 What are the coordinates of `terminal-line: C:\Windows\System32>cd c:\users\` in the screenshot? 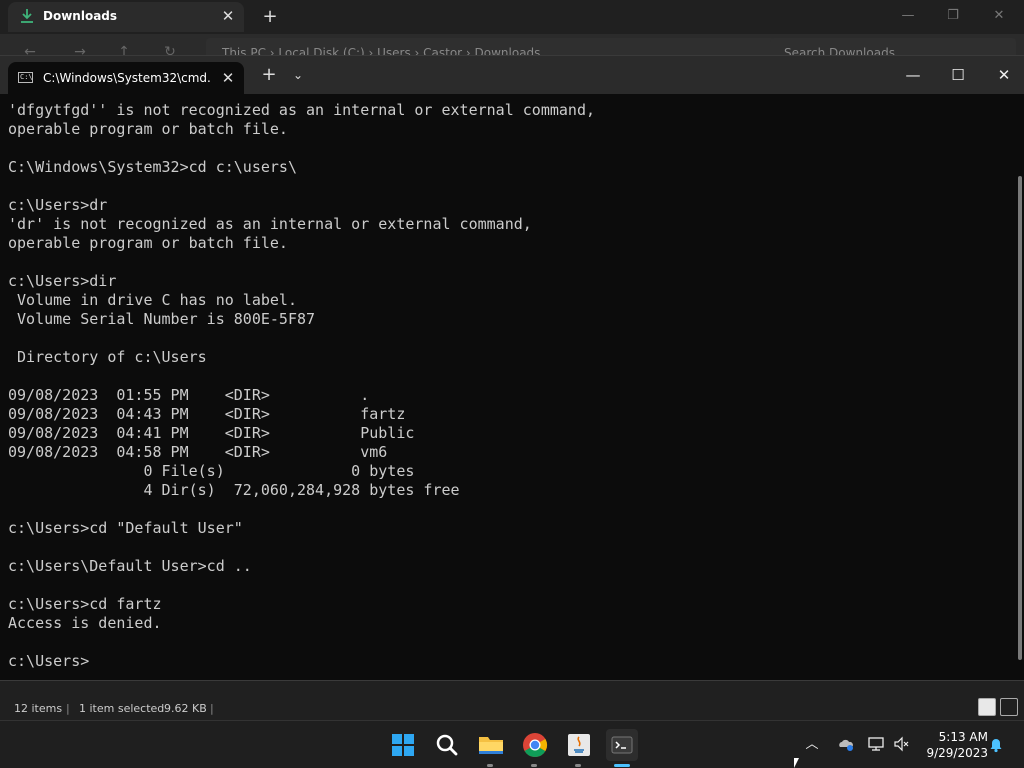 It's located at (152, 167).